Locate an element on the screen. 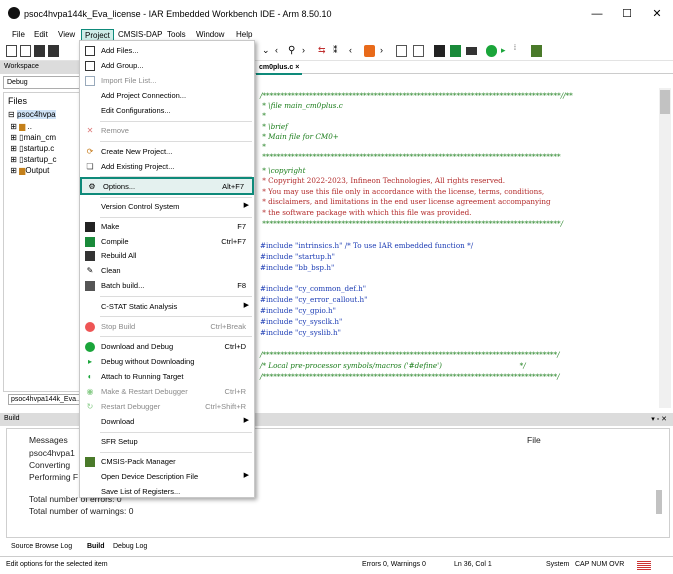 The image size is (673, 574). code-line: * \brief is located at coordinates (274, 126).